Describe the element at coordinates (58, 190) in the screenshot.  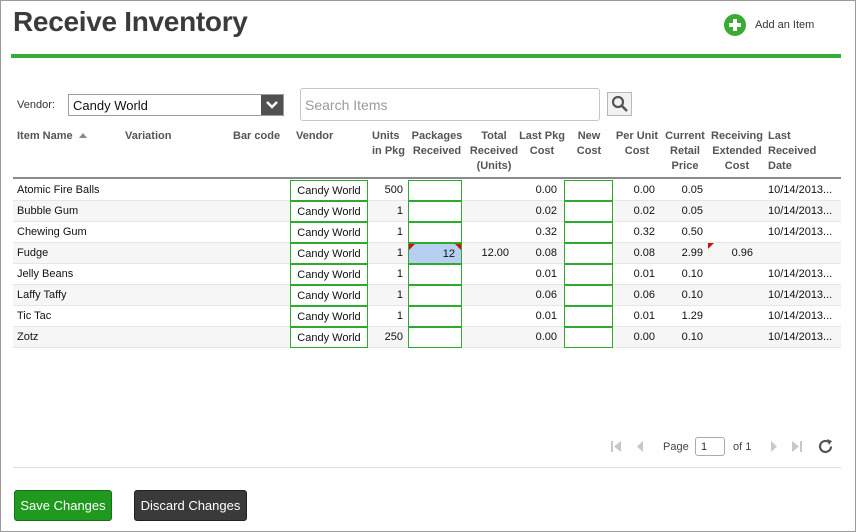
I see `item-name-cell: Atomic Fire Balls` at that location.